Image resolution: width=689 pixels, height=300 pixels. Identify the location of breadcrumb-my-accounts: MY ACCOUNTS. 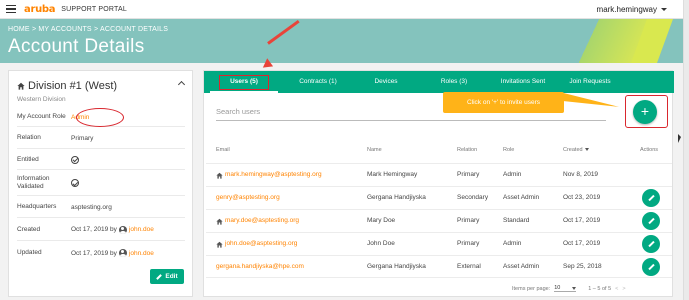
(64, 29).